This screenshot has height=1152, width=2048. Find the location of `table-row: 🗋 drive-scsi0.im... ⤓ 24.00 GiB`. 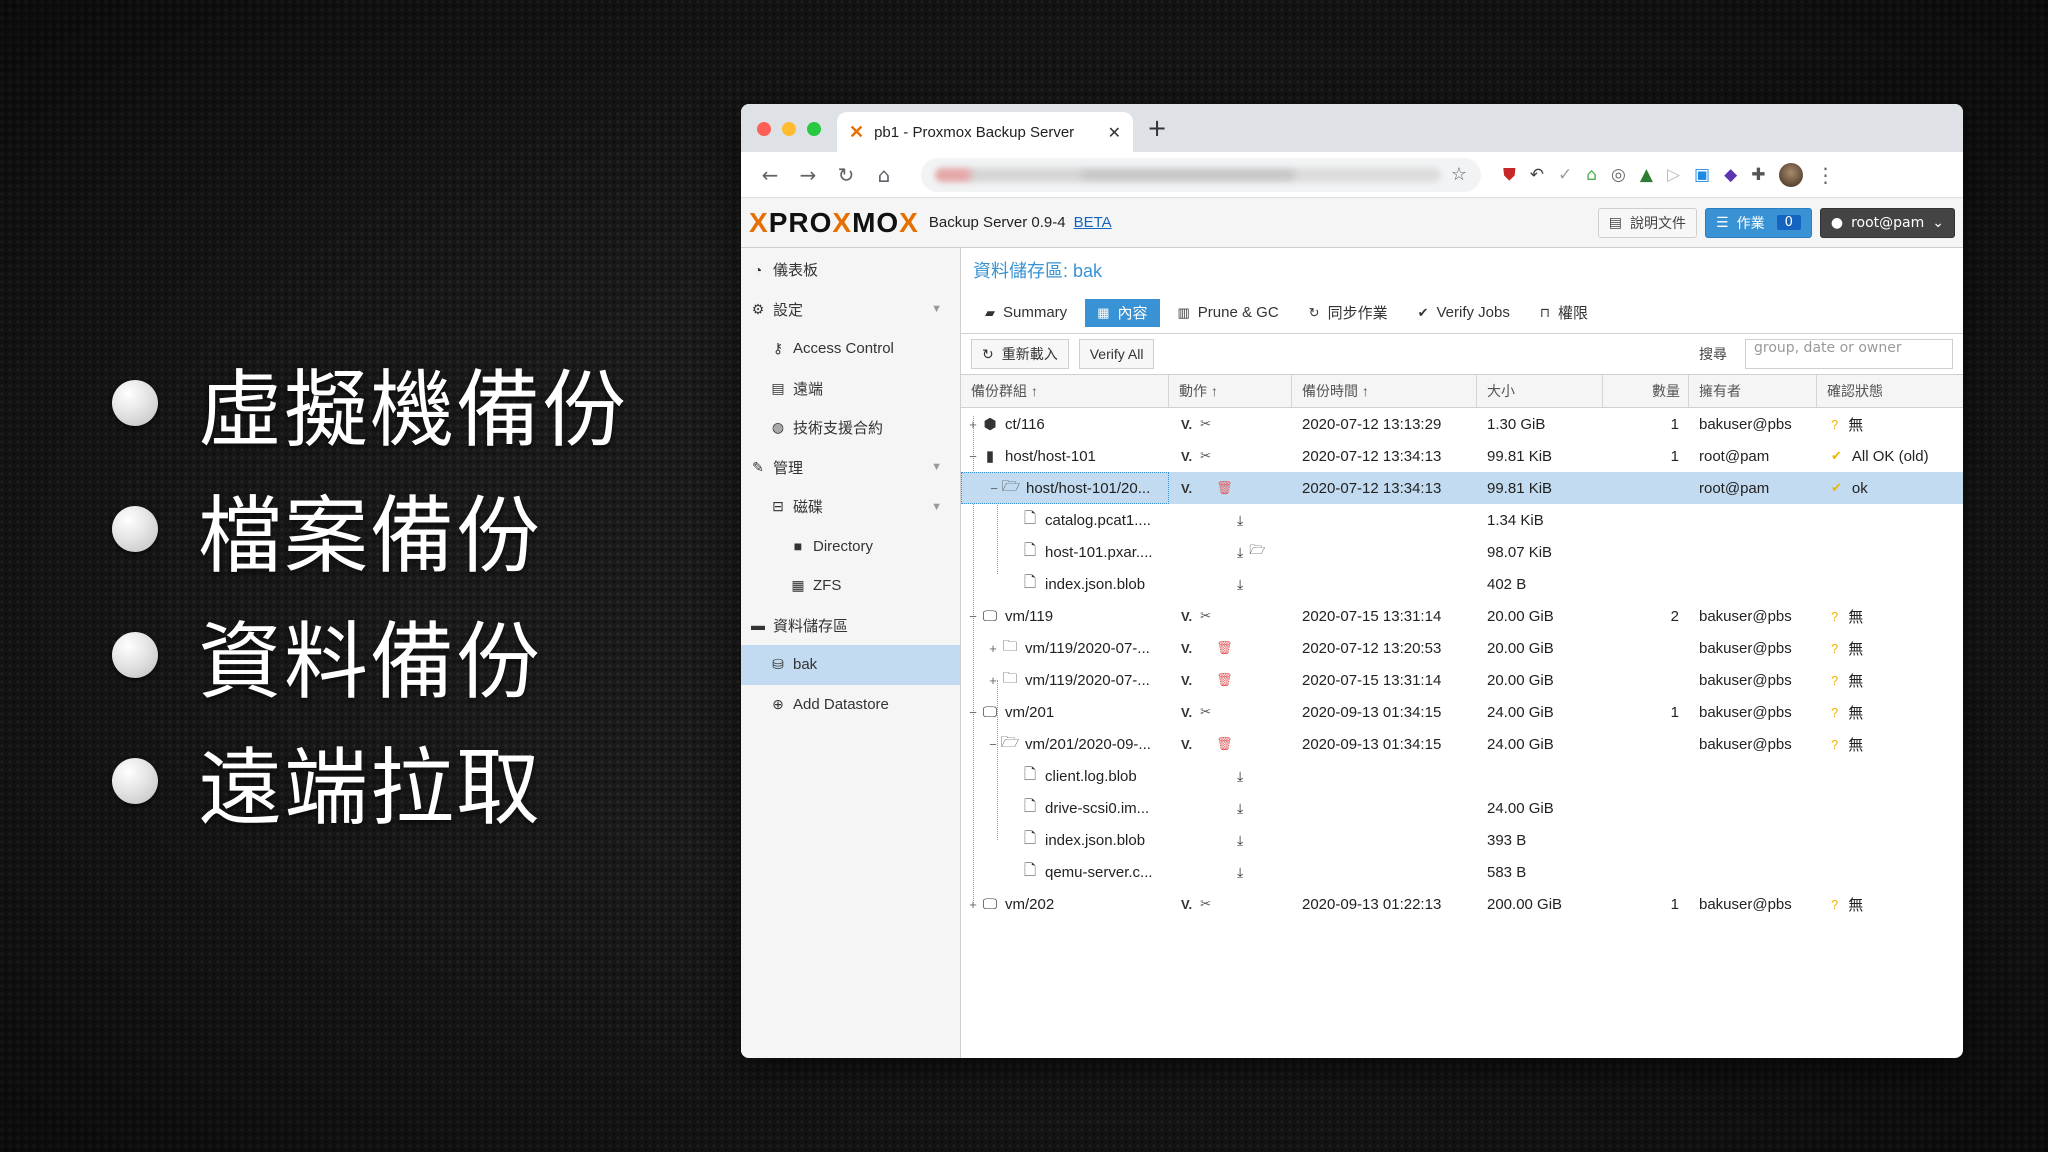

table-row: 🗋 drive-scsi0.im... ⤓ 24.00 GiB is located at coordinates (1462, 808).